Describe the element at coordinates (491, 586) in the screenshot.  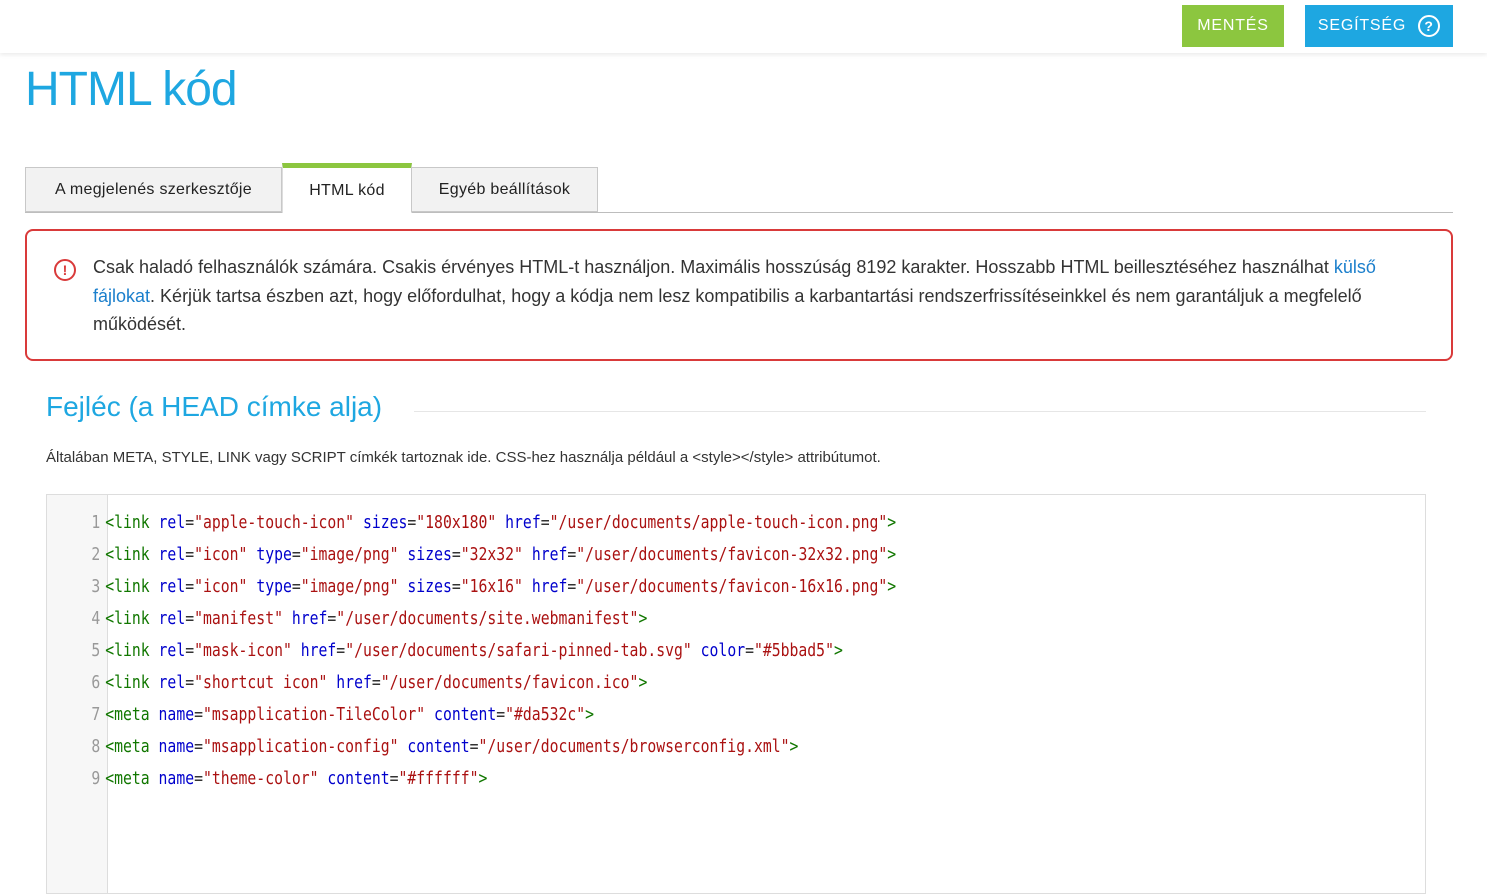
I see `code-attr-value: "16x16"` at that location.